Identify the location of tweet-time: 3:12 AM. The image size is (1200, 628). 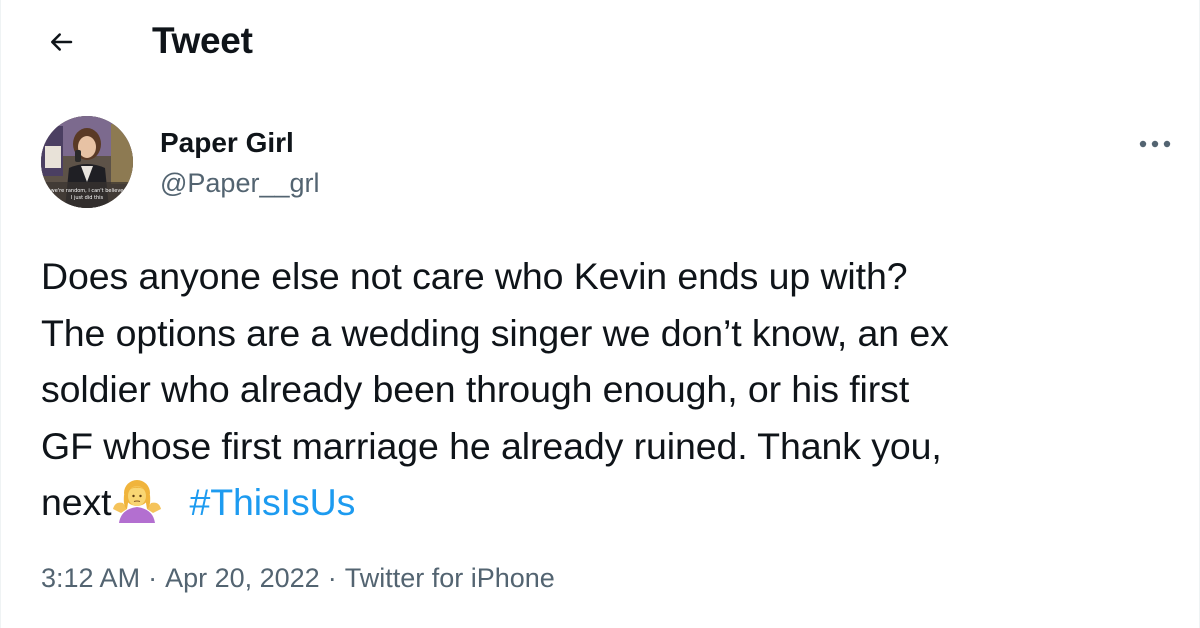
(90, 578).